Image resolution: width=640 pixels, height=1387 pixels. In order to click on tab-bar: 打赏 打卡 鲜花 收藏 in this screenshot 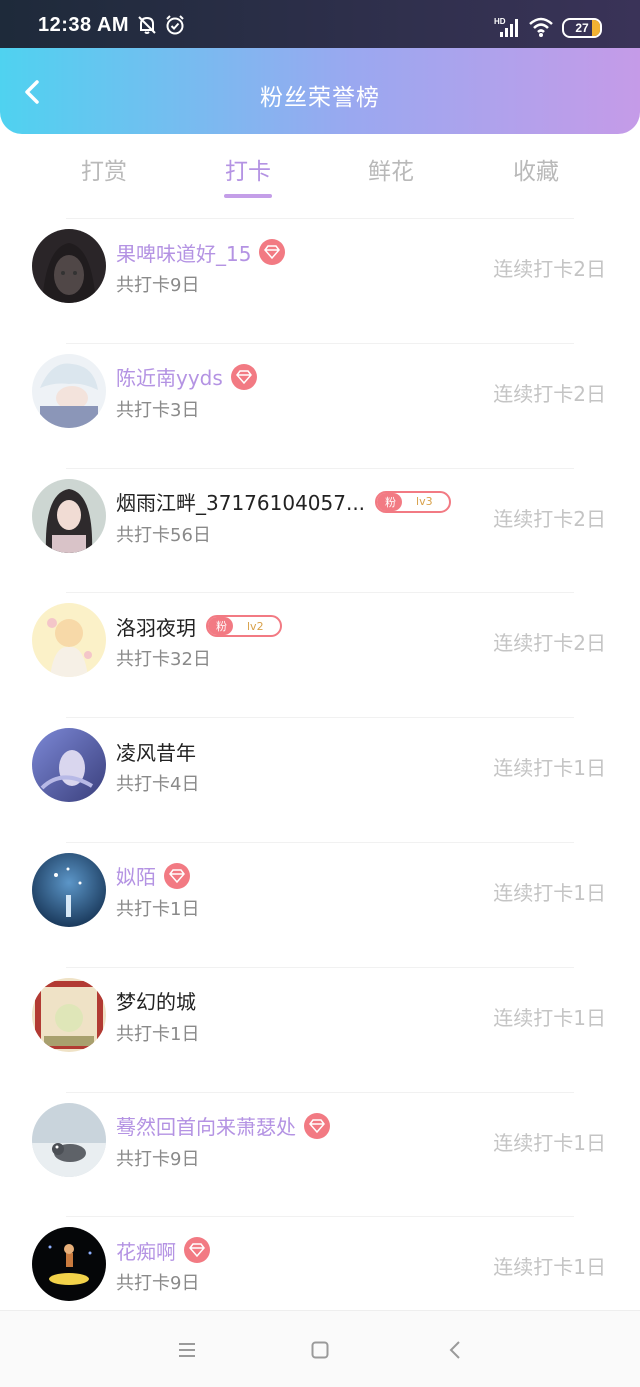, I will do `click(320, 176)`.